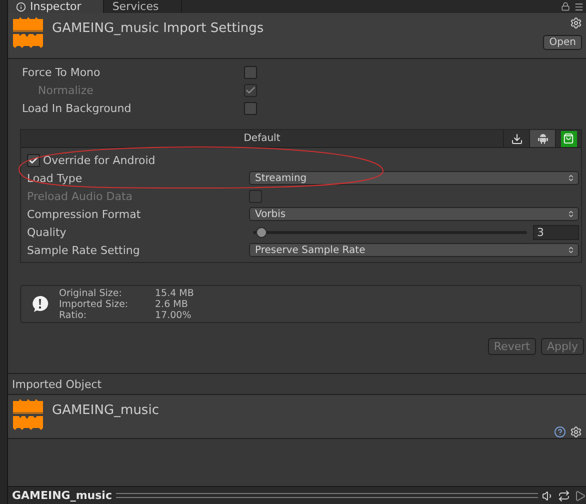 The height and width of the screenshot is (504, 586). I want to click on info-label: Original Size:, so click(91, 293).